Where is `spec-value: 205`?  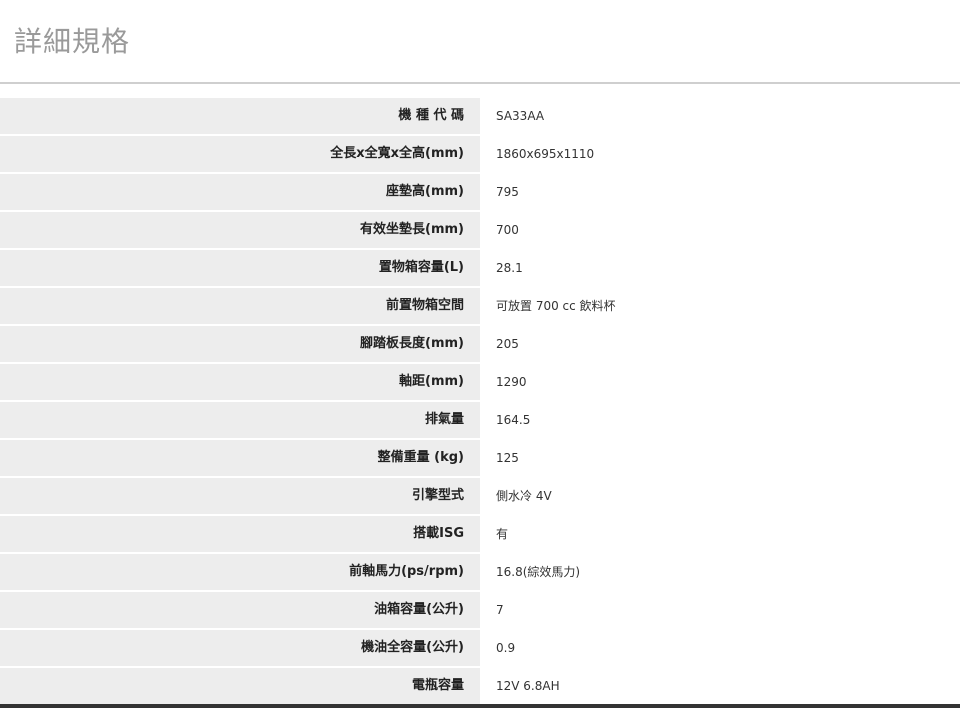 spec-value: 205 is located at coordinates (720, 344).